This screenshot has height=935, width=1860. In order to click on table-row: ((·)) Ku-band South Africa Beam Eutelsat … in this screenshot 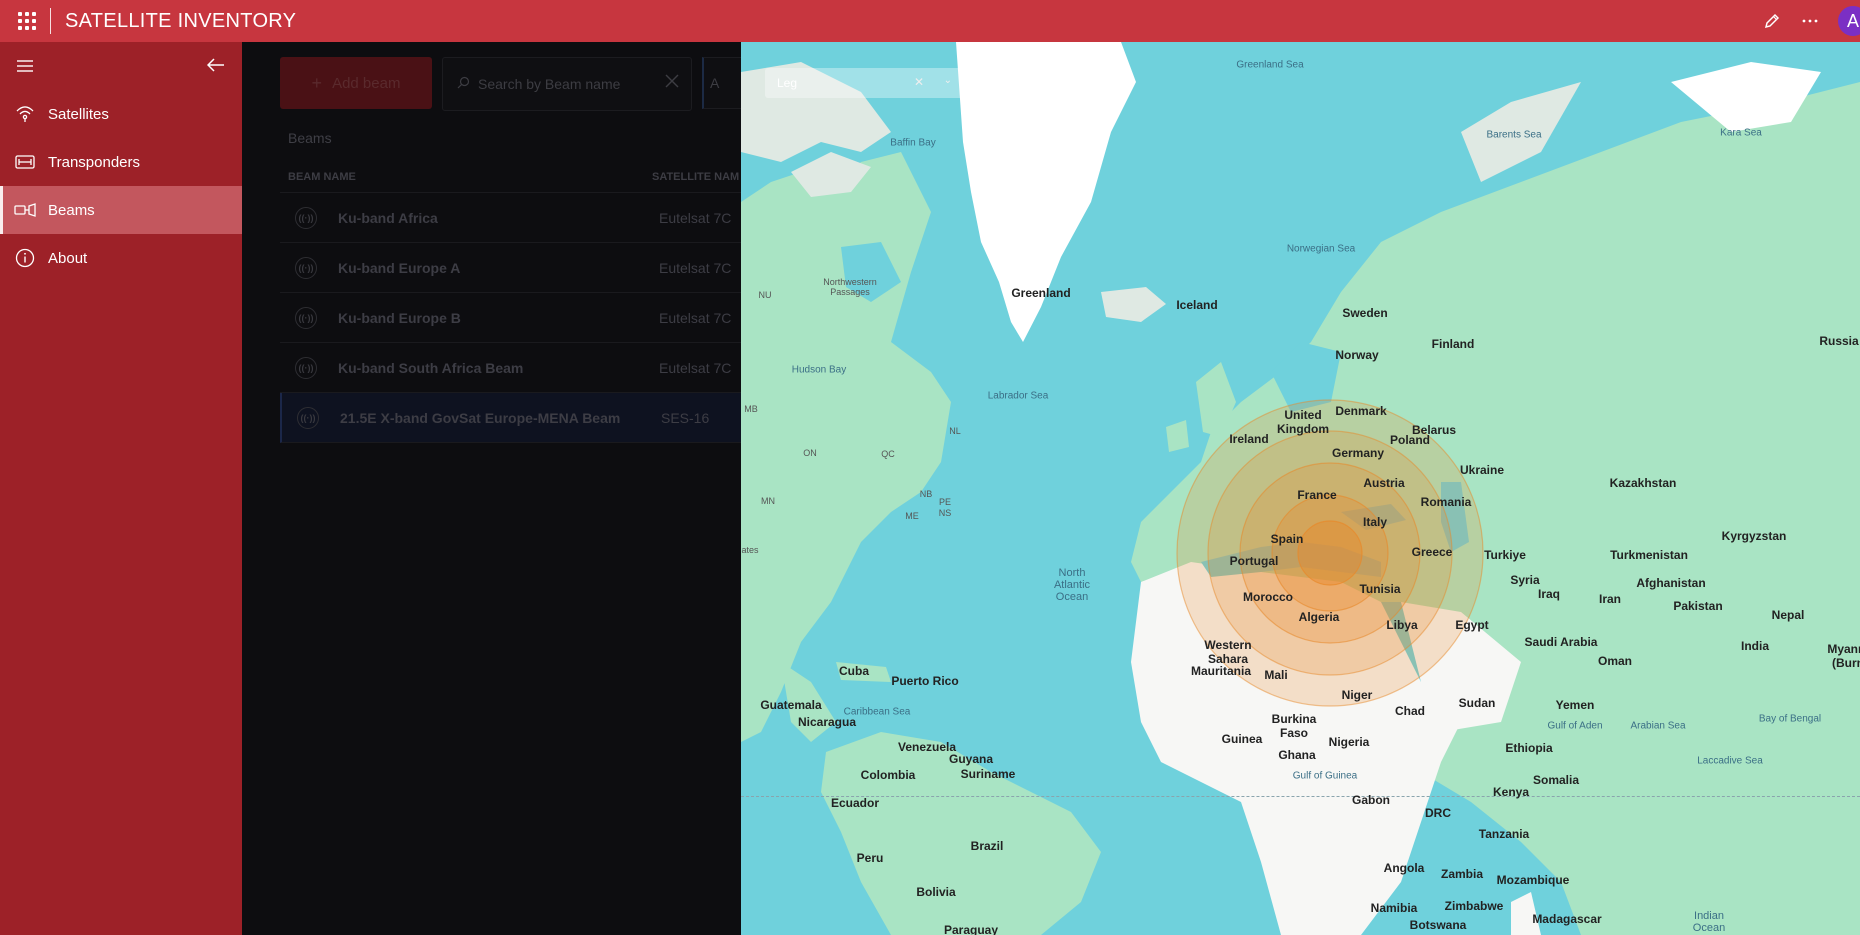, I will do `click(510, 368)`.